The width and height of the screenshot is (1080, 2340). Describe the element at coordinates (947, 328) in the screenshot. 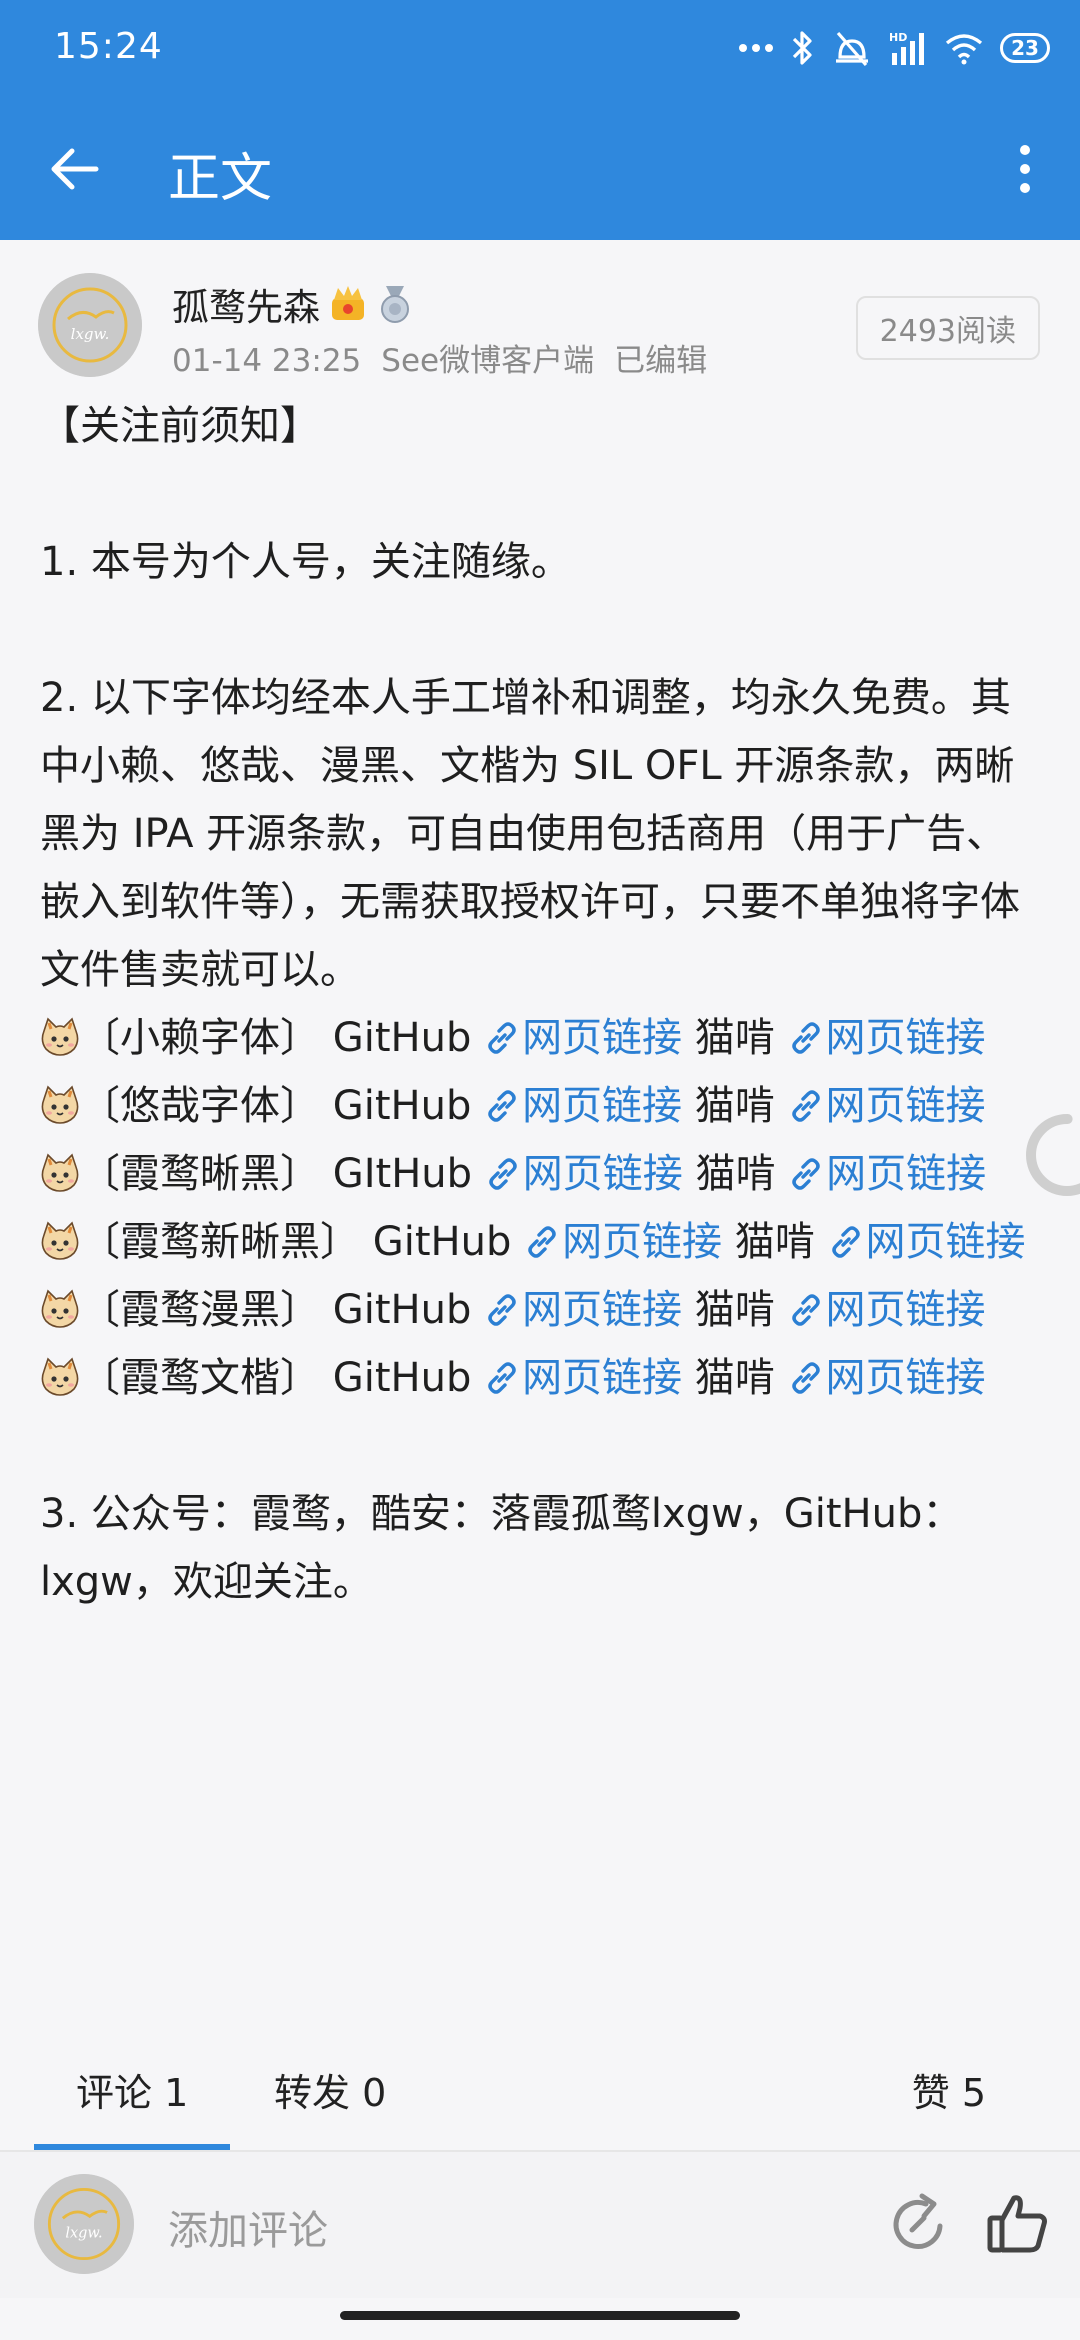

I see `read-count-badge: 2493阅读` at that location.